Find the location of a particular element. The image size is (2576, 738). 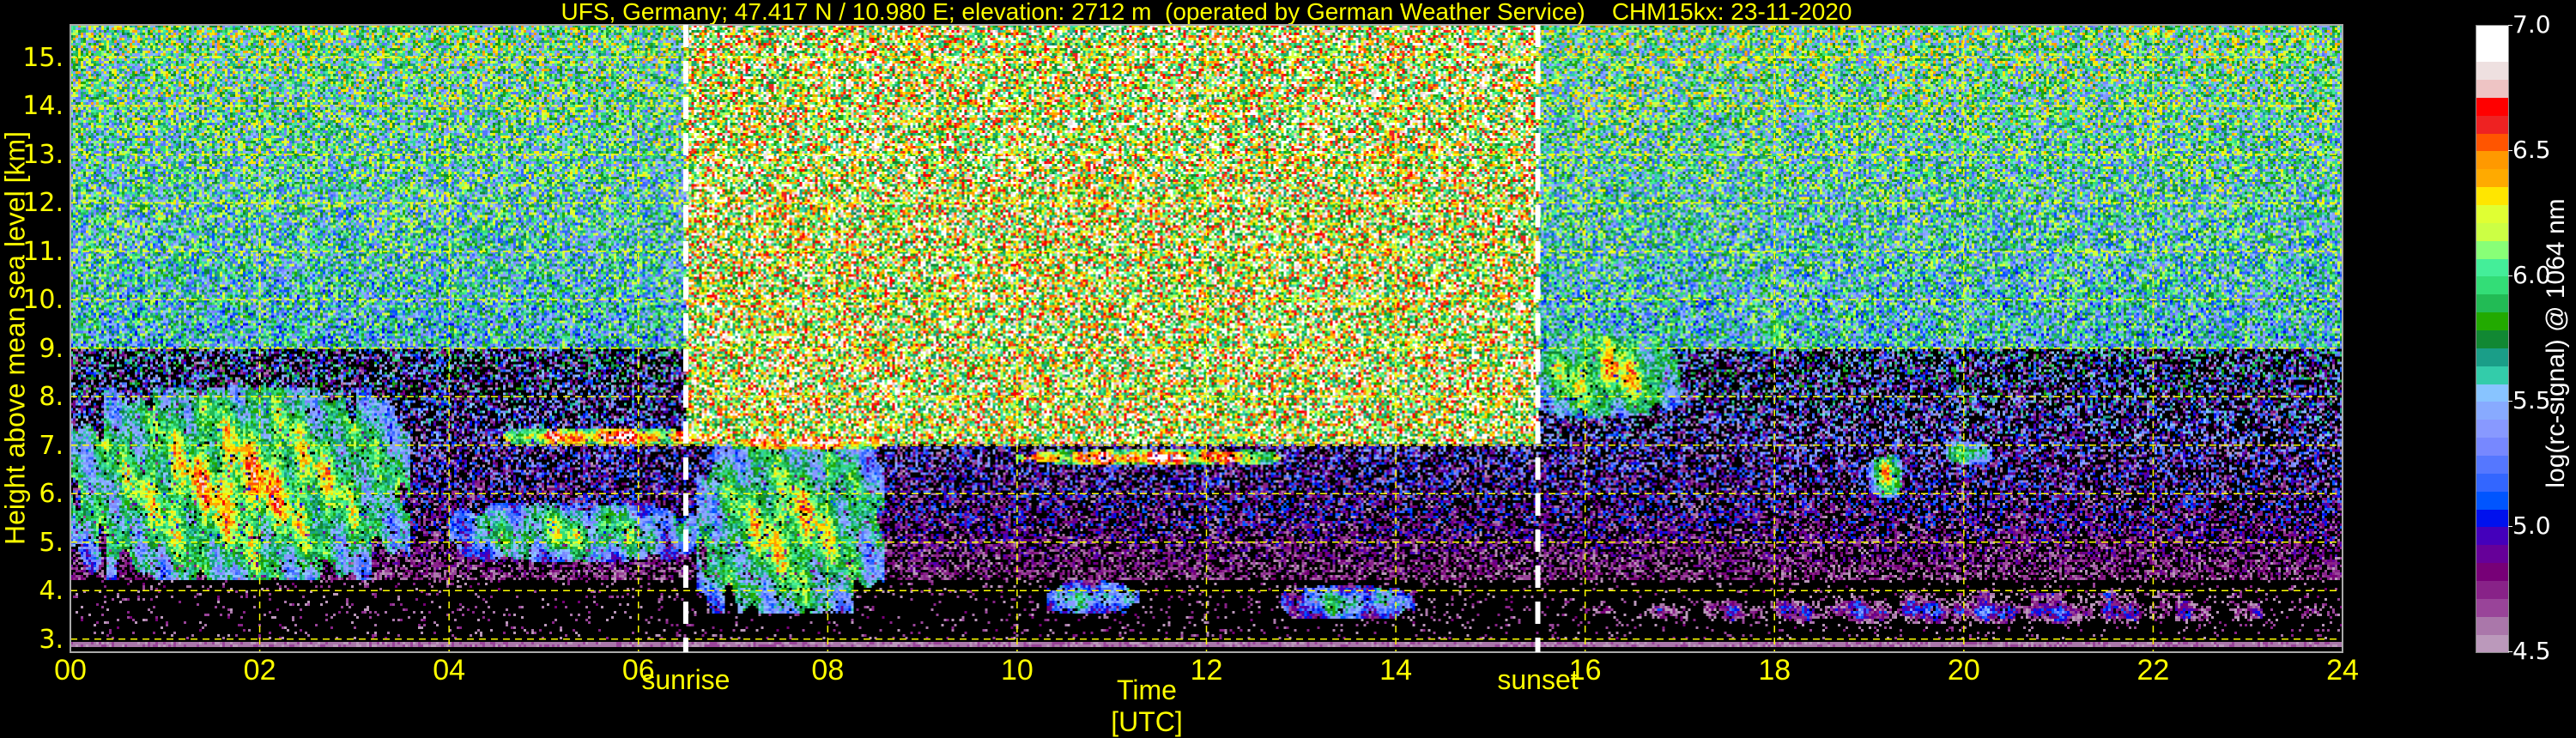

colorbar-tick-label: 6.5 is located at coordinates (2531, 150).